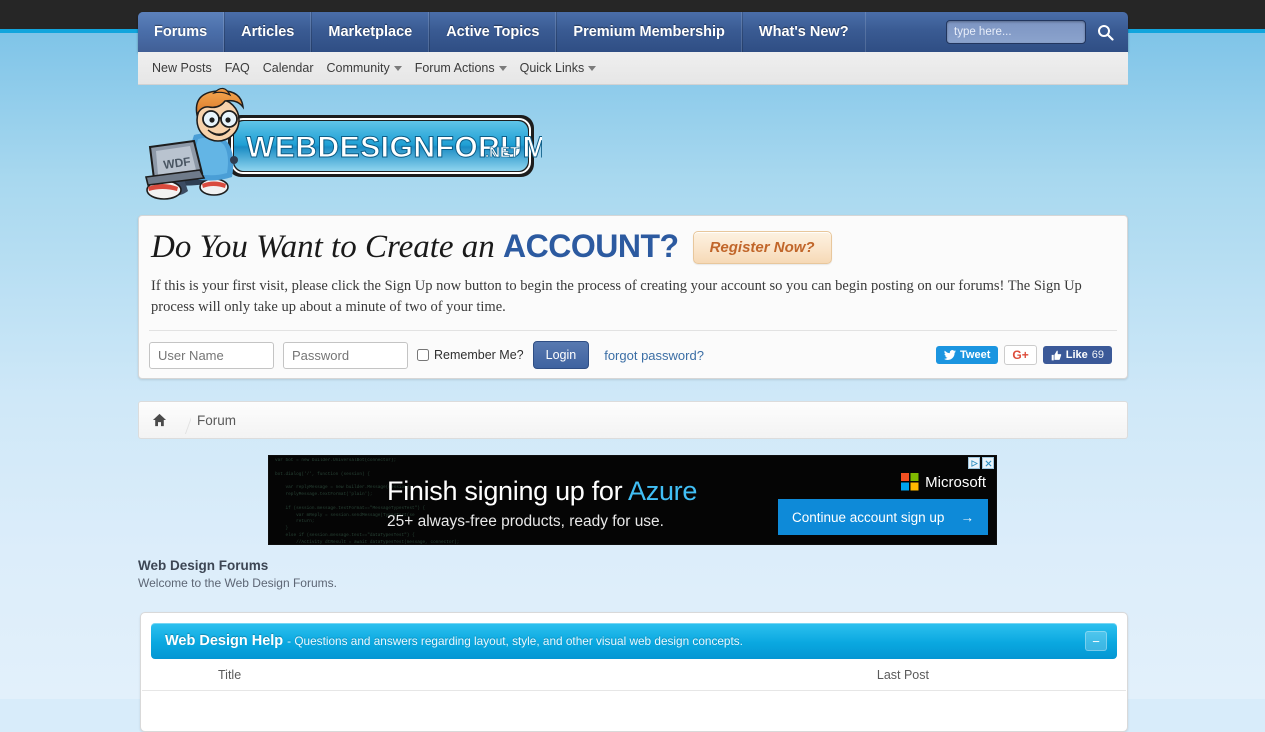 Image resolution: width=1265 pixels, height=732 pixels. I want to click on nav-tab-label: Premium Membership, so click(649, 32).